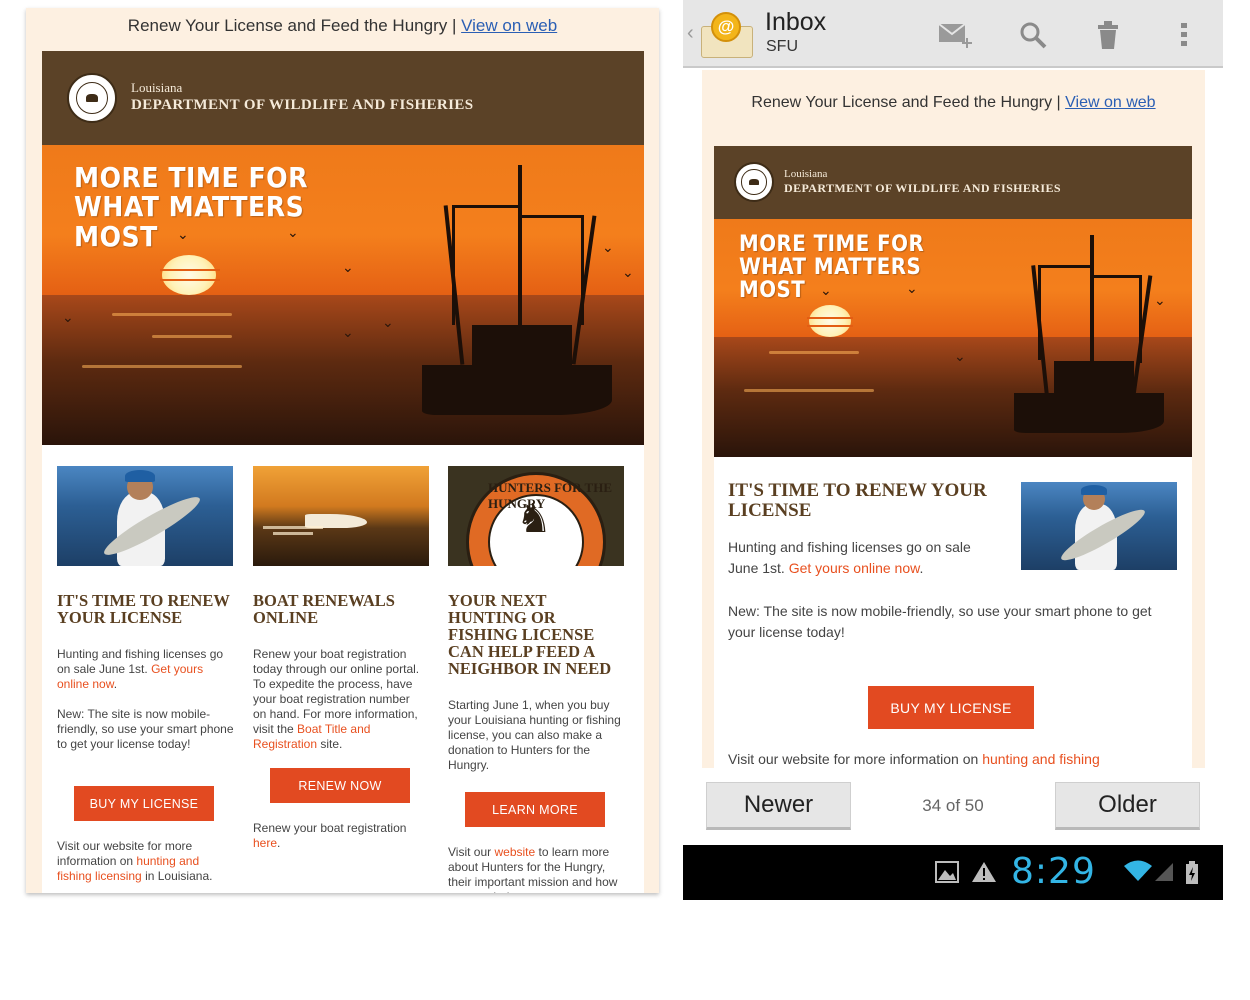  I want to click on mobile-get-yours-online-link: Get yours online now, so click(854, 568).